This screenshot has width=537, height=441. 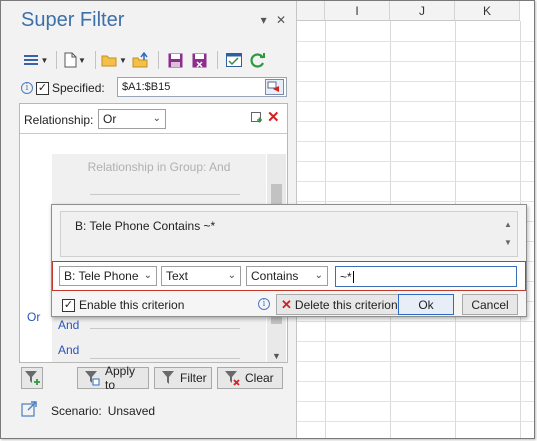 I want to click on type-select: Text ⌄, so click(x=201, y=276).